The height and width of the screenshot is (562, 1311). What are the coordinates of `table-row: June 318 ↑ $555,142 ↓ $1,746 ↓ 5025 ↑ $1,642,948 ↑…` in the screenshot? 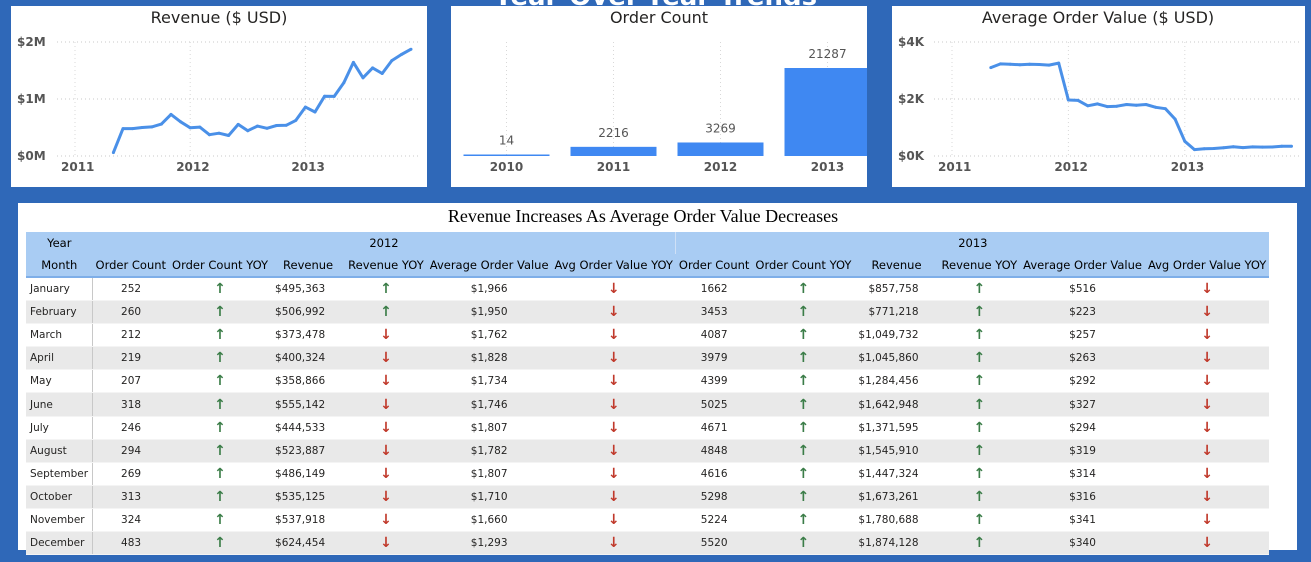 It's located at (648, 404).